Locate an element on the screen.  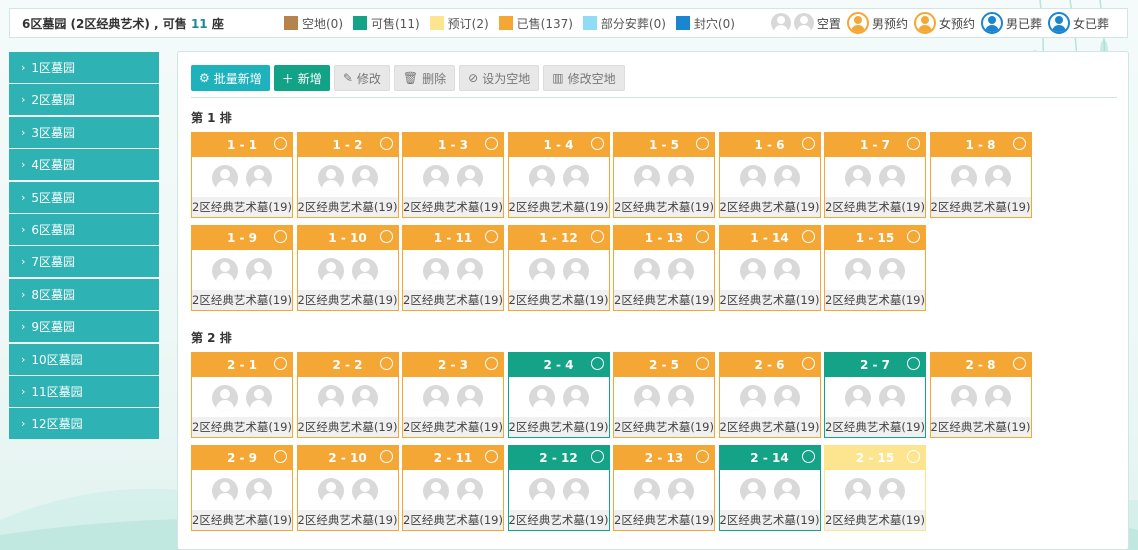
plot-card: 1 - 12 2区经典艺术墓(19) is located at coordinates (558, 268).